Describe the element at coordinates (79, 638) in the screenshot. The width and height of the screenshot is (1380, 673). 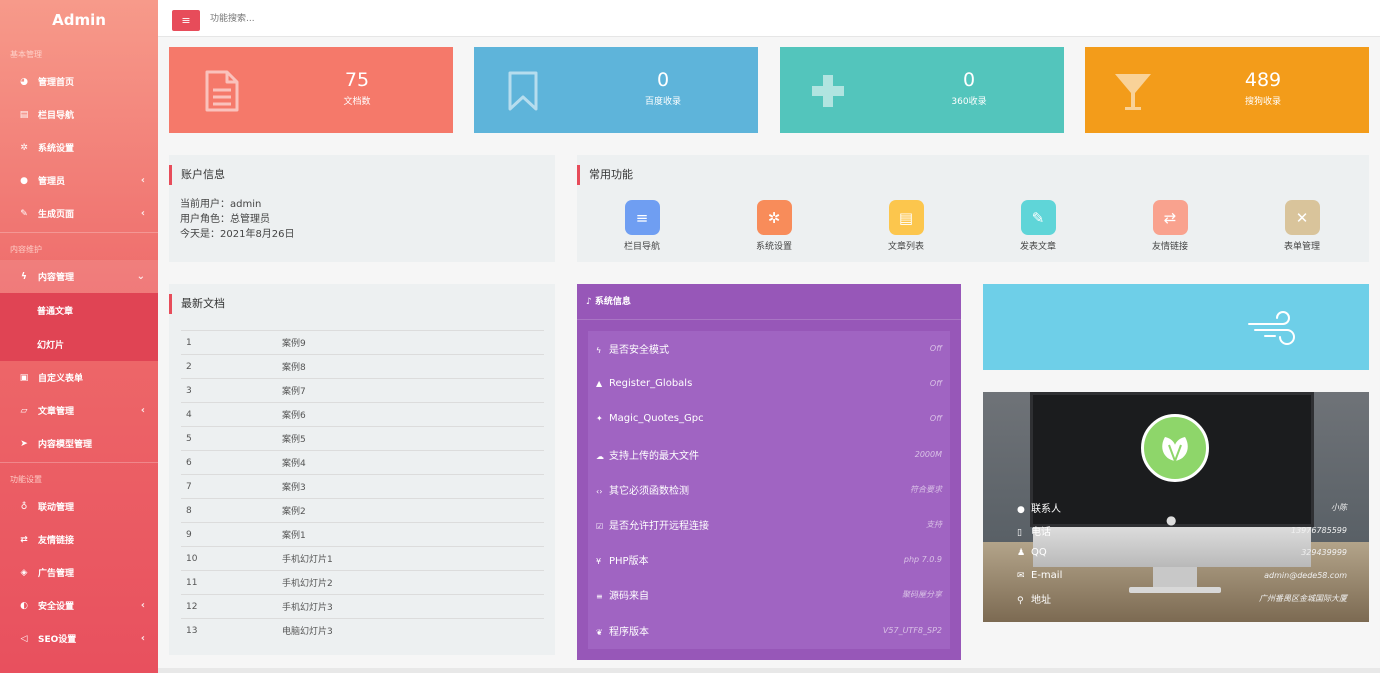
I see `sidebar-item-seo: ◁ SEO设置 ‹` at that location.